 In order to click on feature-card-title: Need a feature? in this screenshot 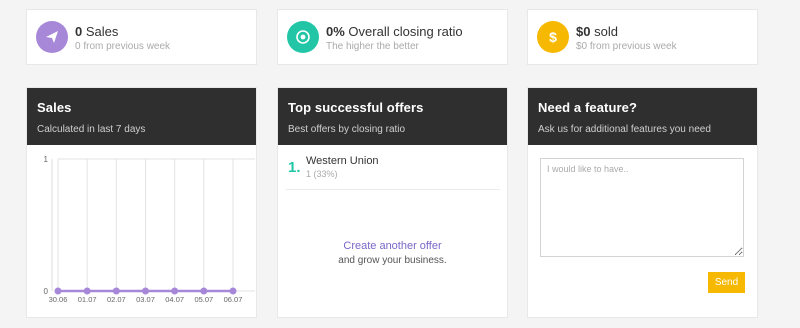, I will do `click(588, 107)`.